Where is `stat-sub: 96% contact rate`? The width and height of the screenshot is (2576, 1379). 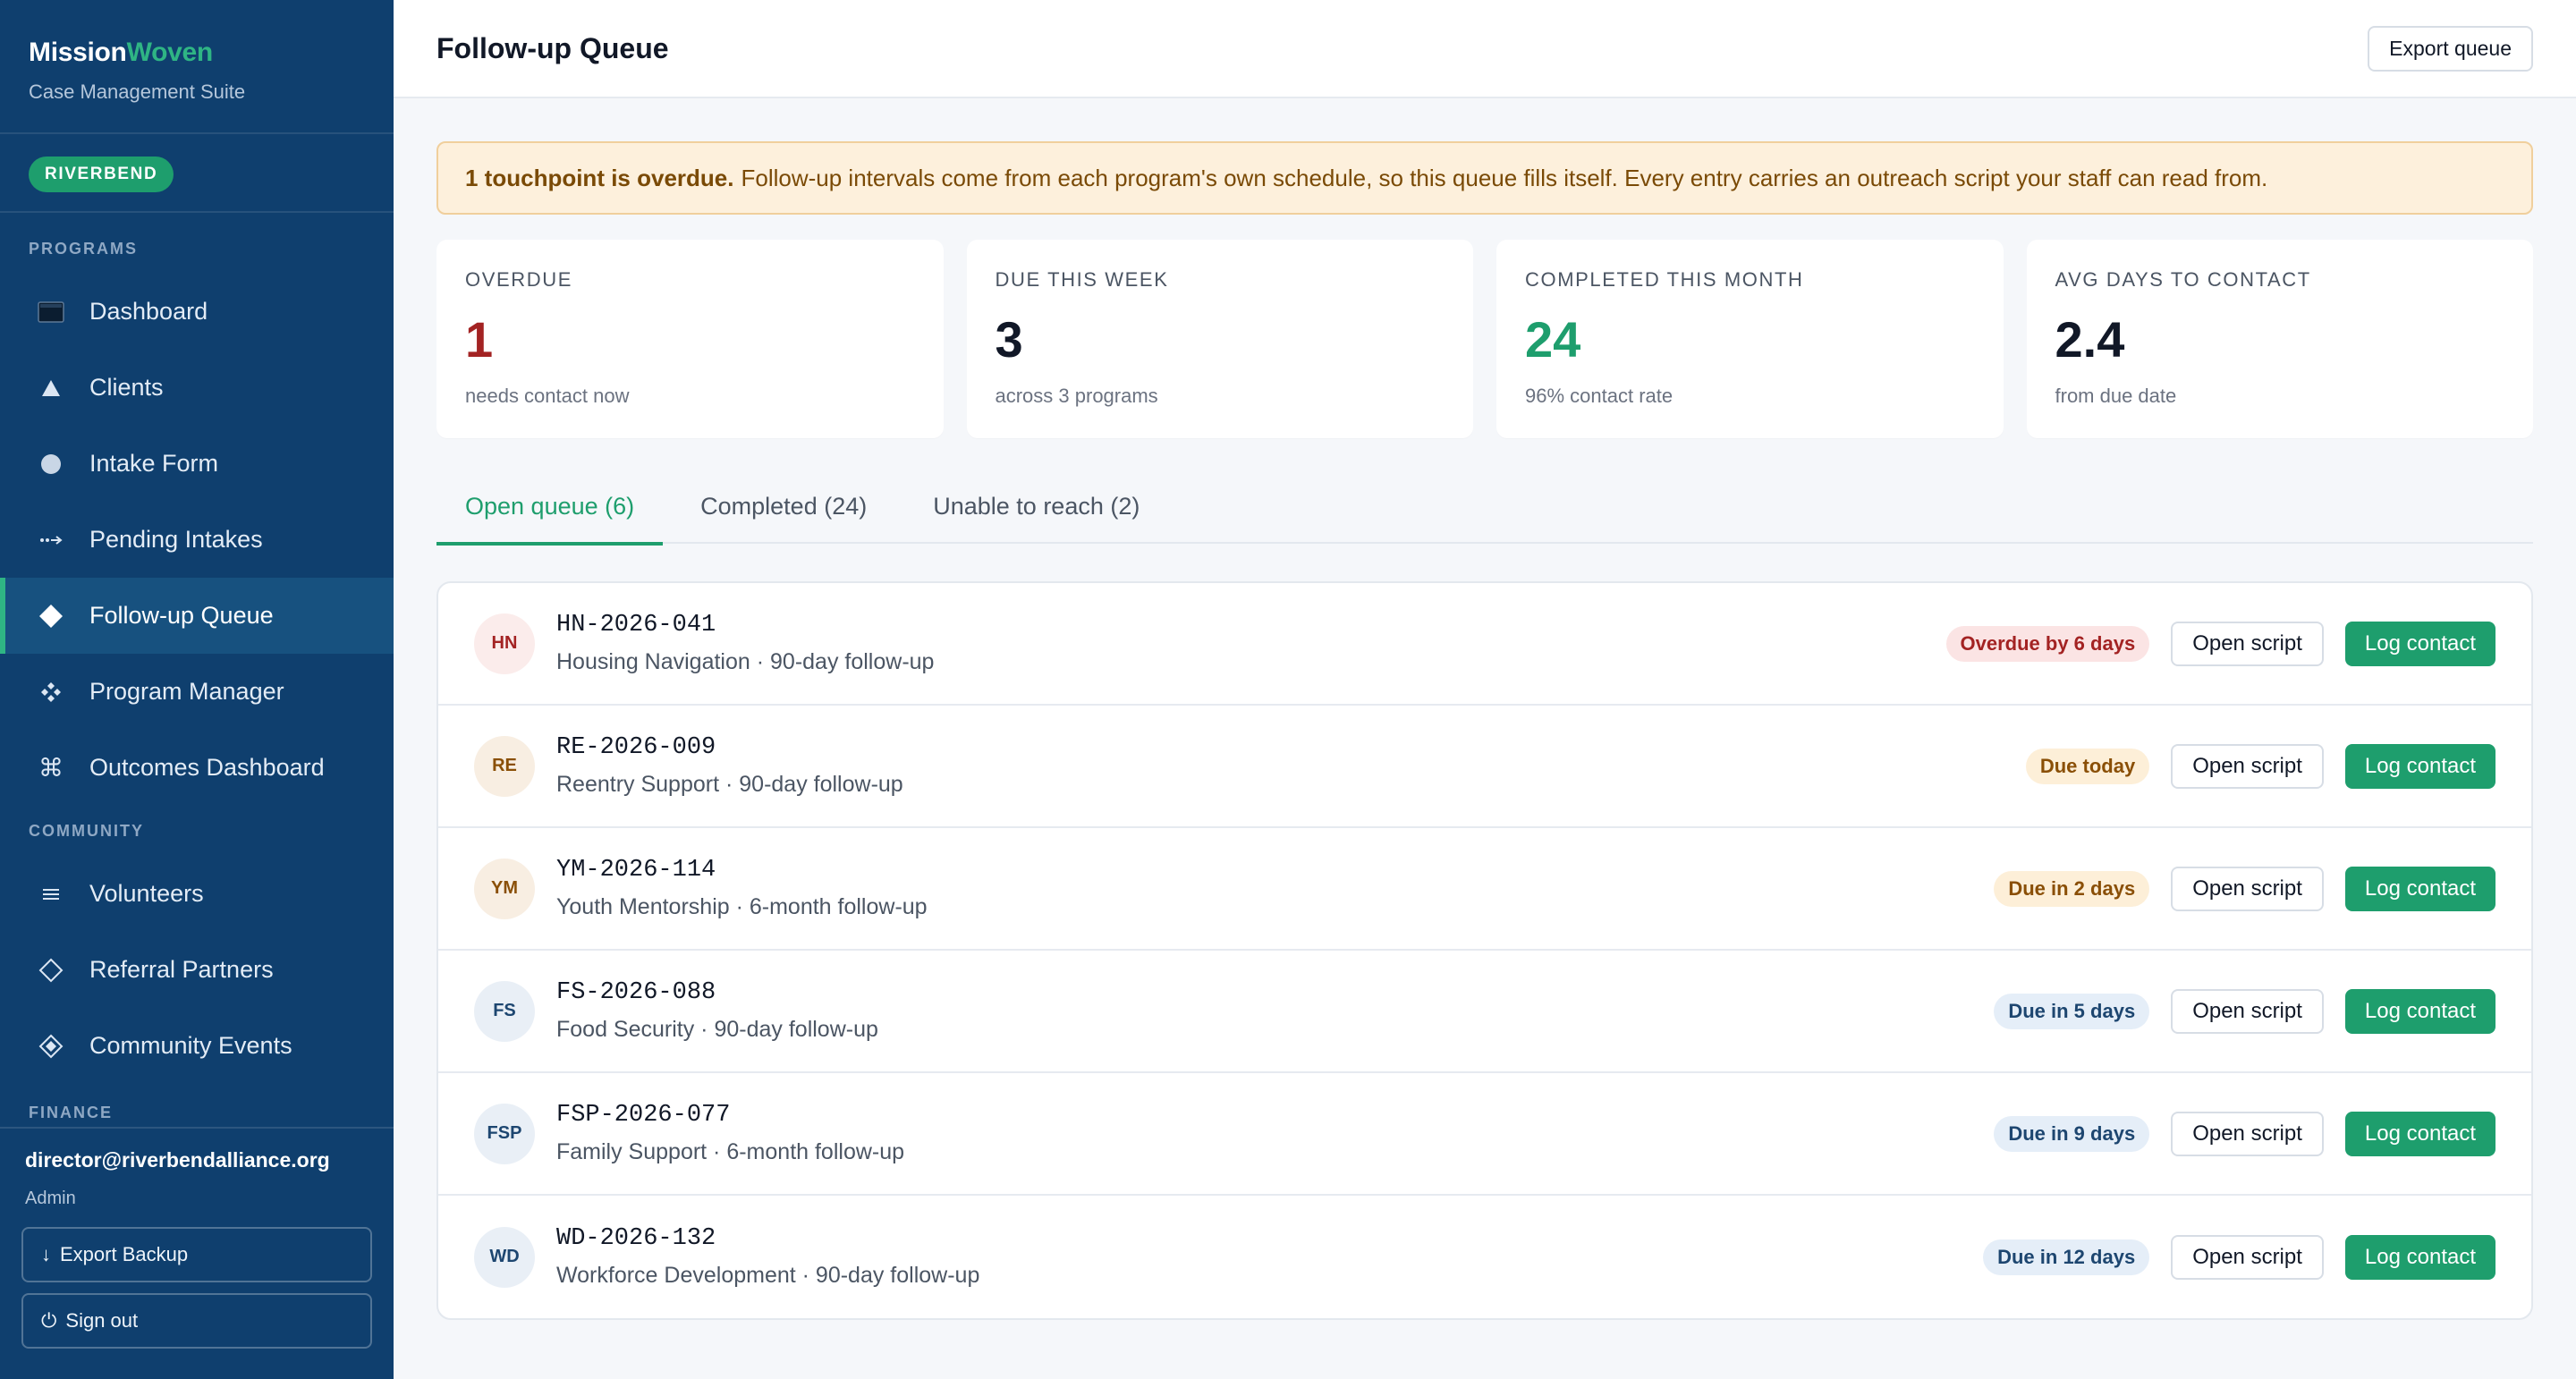 stat-sub: 96% contact rate is located at coordinates (1599, 396).